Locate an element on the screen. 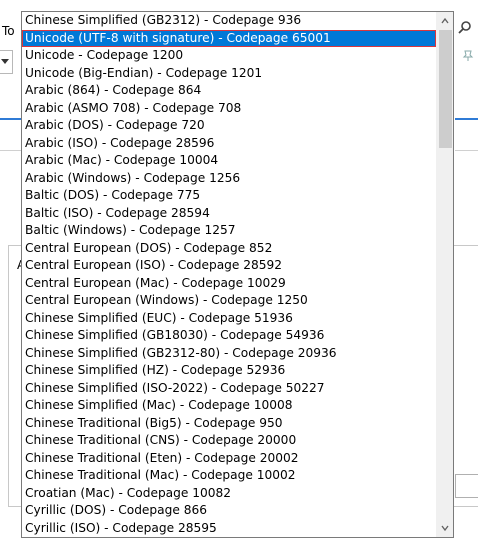 This screenshot has height=544, width=478. encoding-option: Baltic (ISO) - Codepage 28594 is located at coordinates (229, 214).